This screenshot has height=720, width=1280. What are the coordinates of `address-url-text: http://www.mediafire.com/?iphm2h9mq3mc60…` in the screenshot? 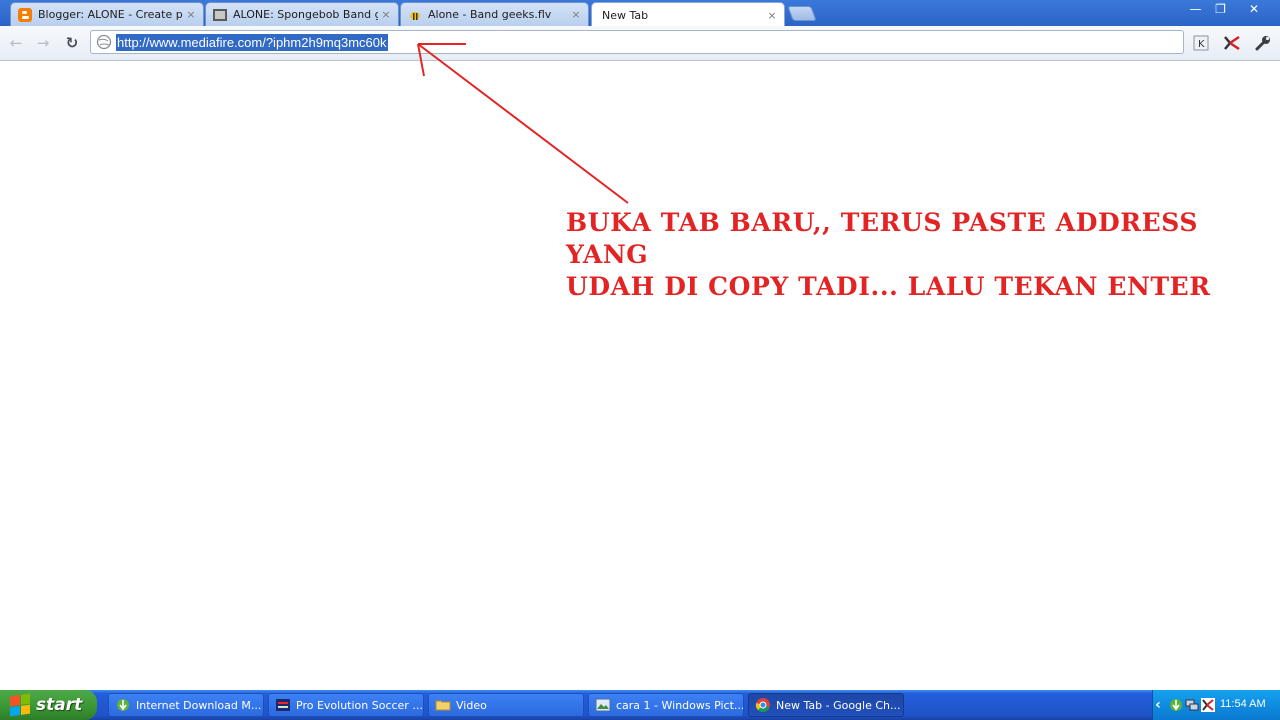 It's located at (252, 42).